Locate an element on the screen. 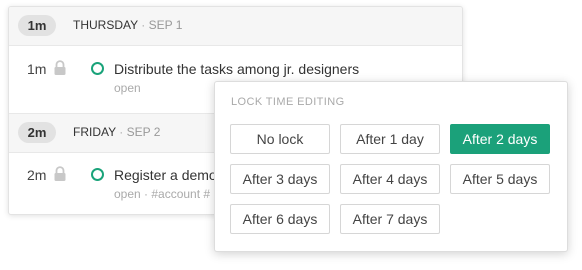  option-after-1-day: After 1 day is located at coordinates (390, 139).